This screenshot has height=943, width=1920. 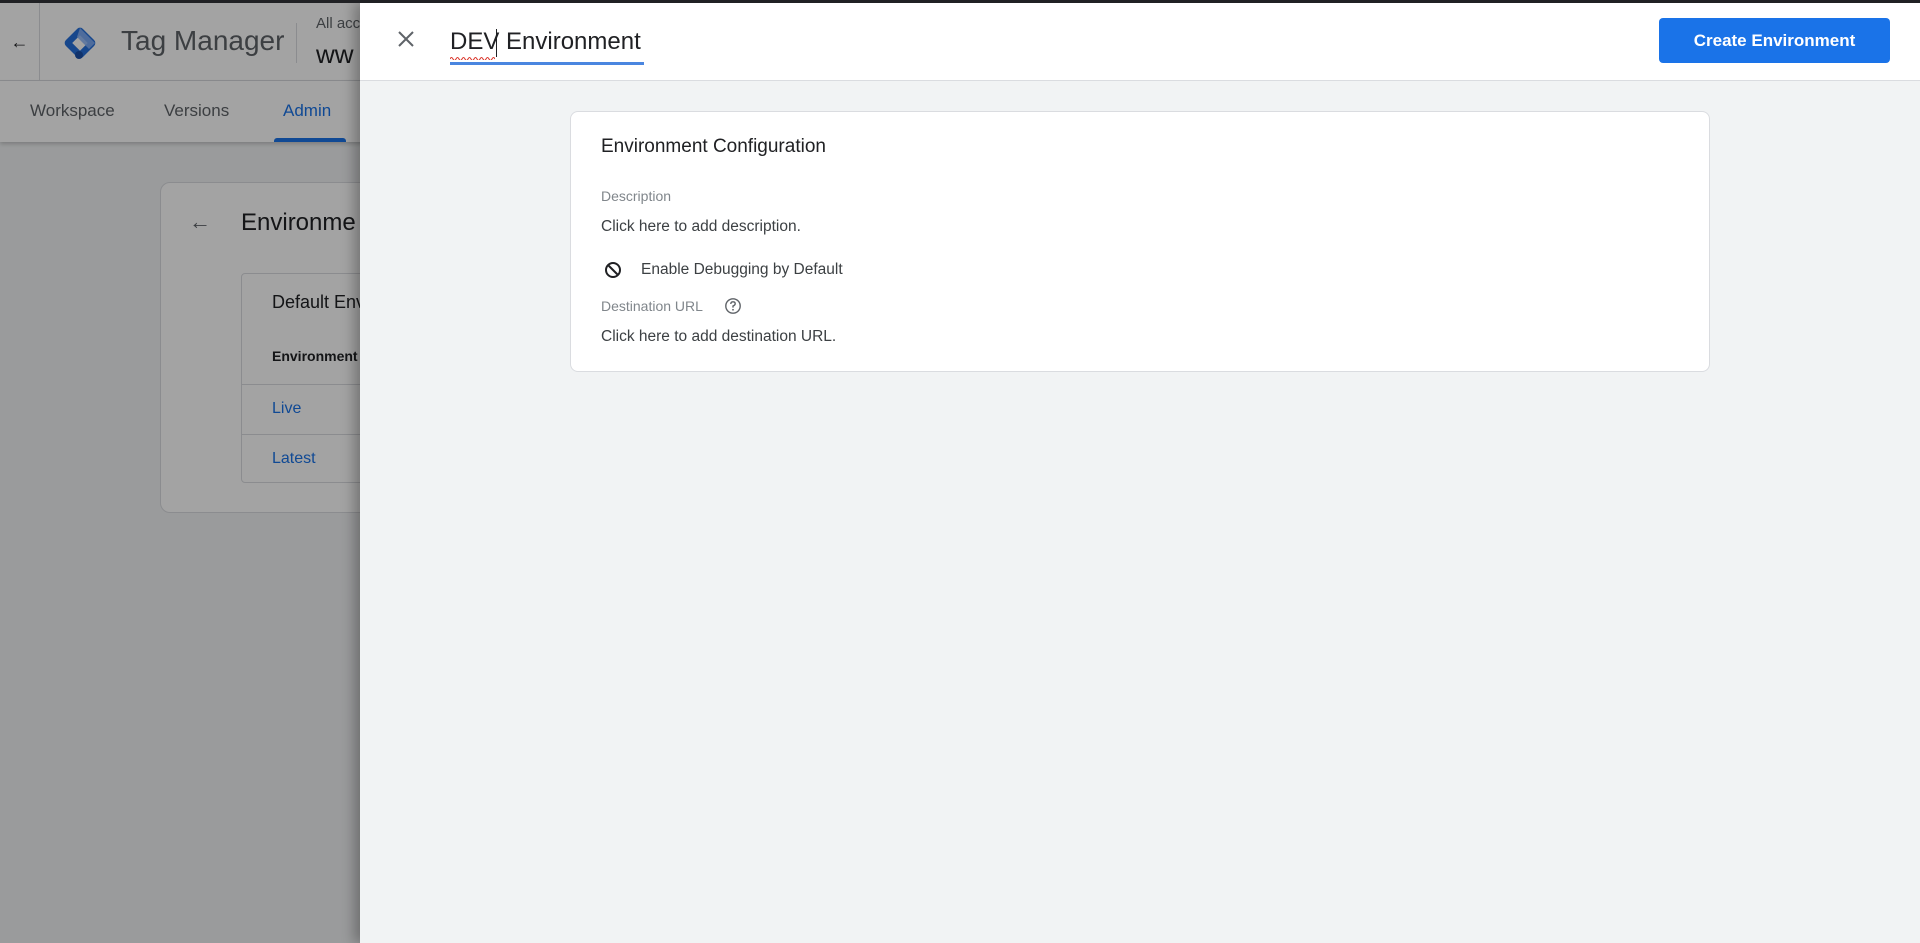 I want to click on block-icon, so click(x=613, y=270).